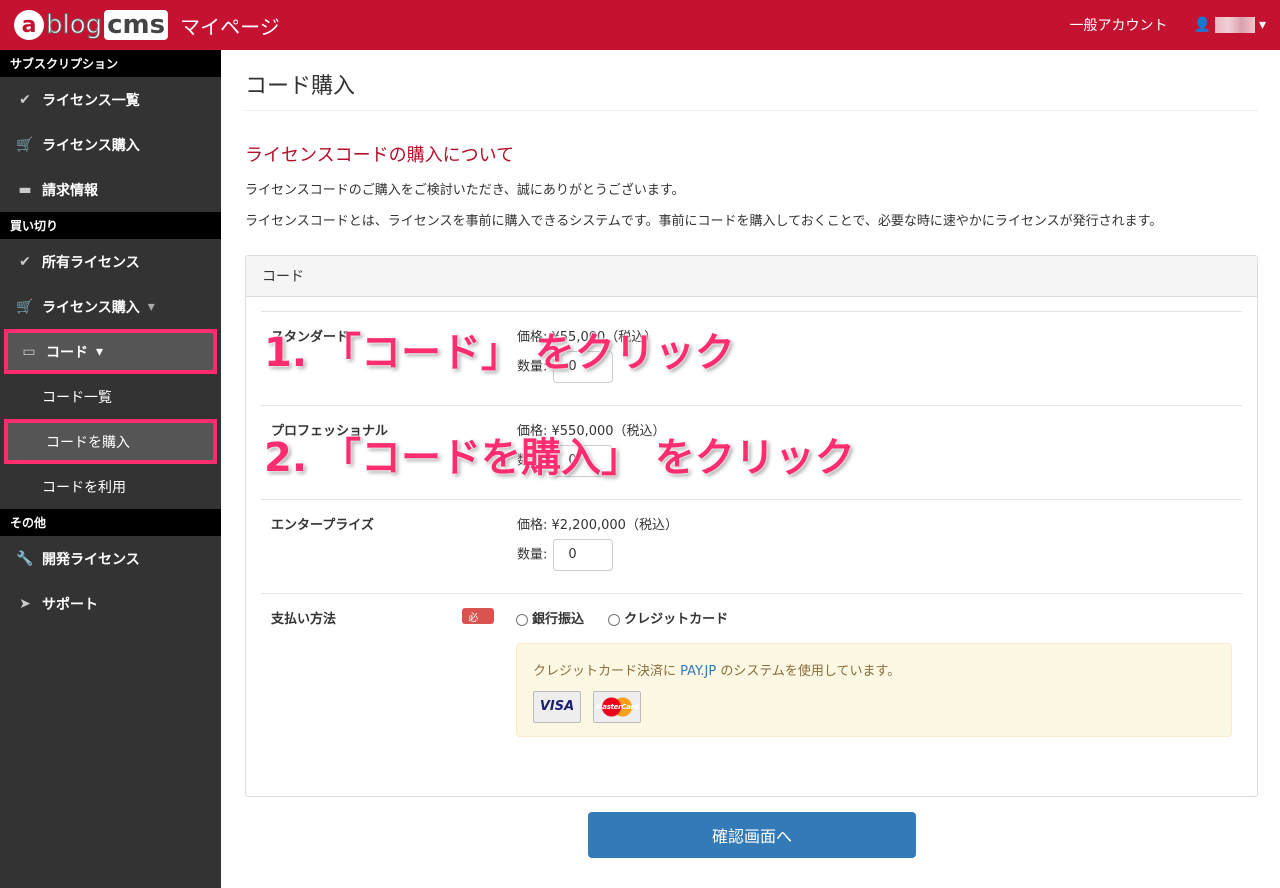 The image size is (1280, 888). What do you see at coordinates (465, 190) in the screenshot?
I see `intro-text: ライセンスコードのご購入をご検討いただき、誠にありがとうございます。` at bounding box center [465, 190].